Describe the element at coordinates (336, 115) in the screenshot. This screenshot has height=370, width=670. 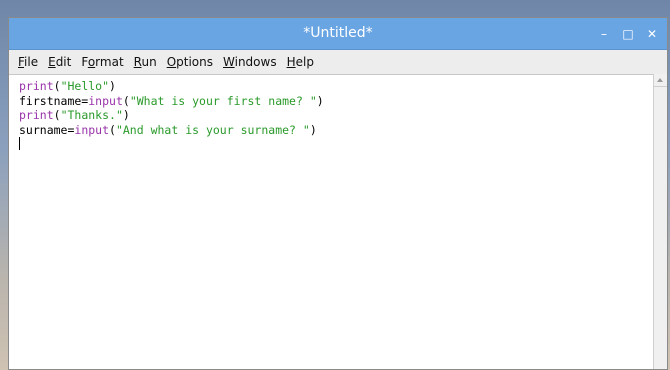
I see `code-line: print("Thanks.")` at that location.